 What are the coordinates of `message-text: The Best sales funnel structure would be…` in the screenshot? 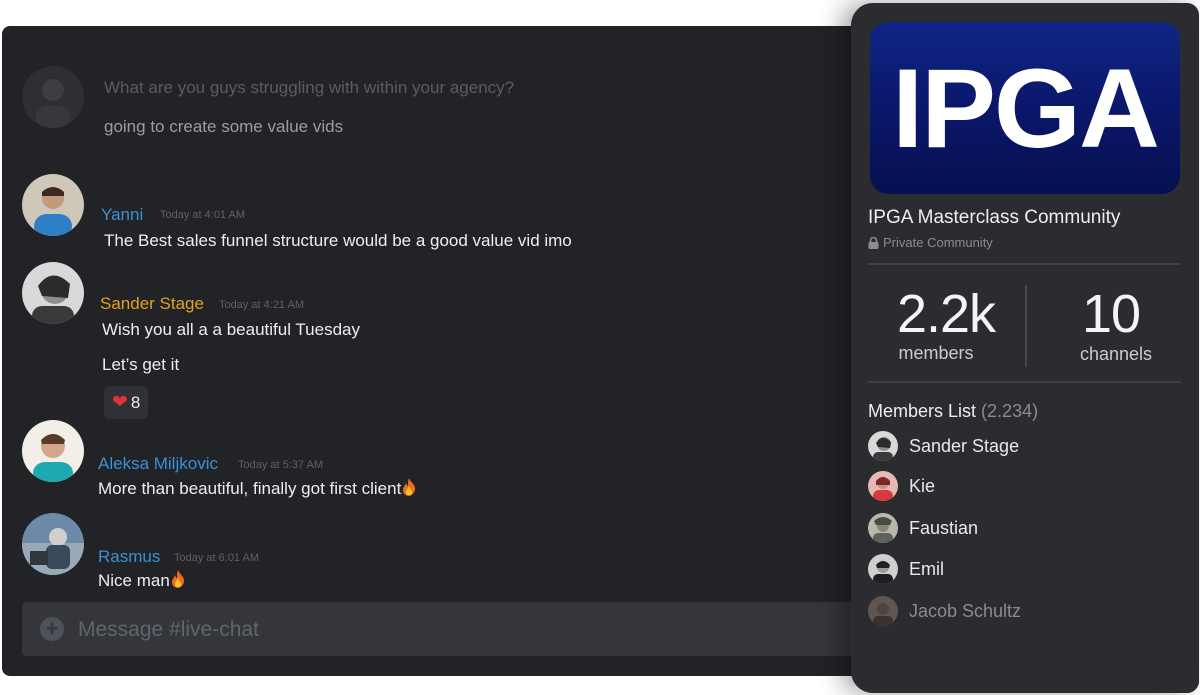 It's located at (338, 240).